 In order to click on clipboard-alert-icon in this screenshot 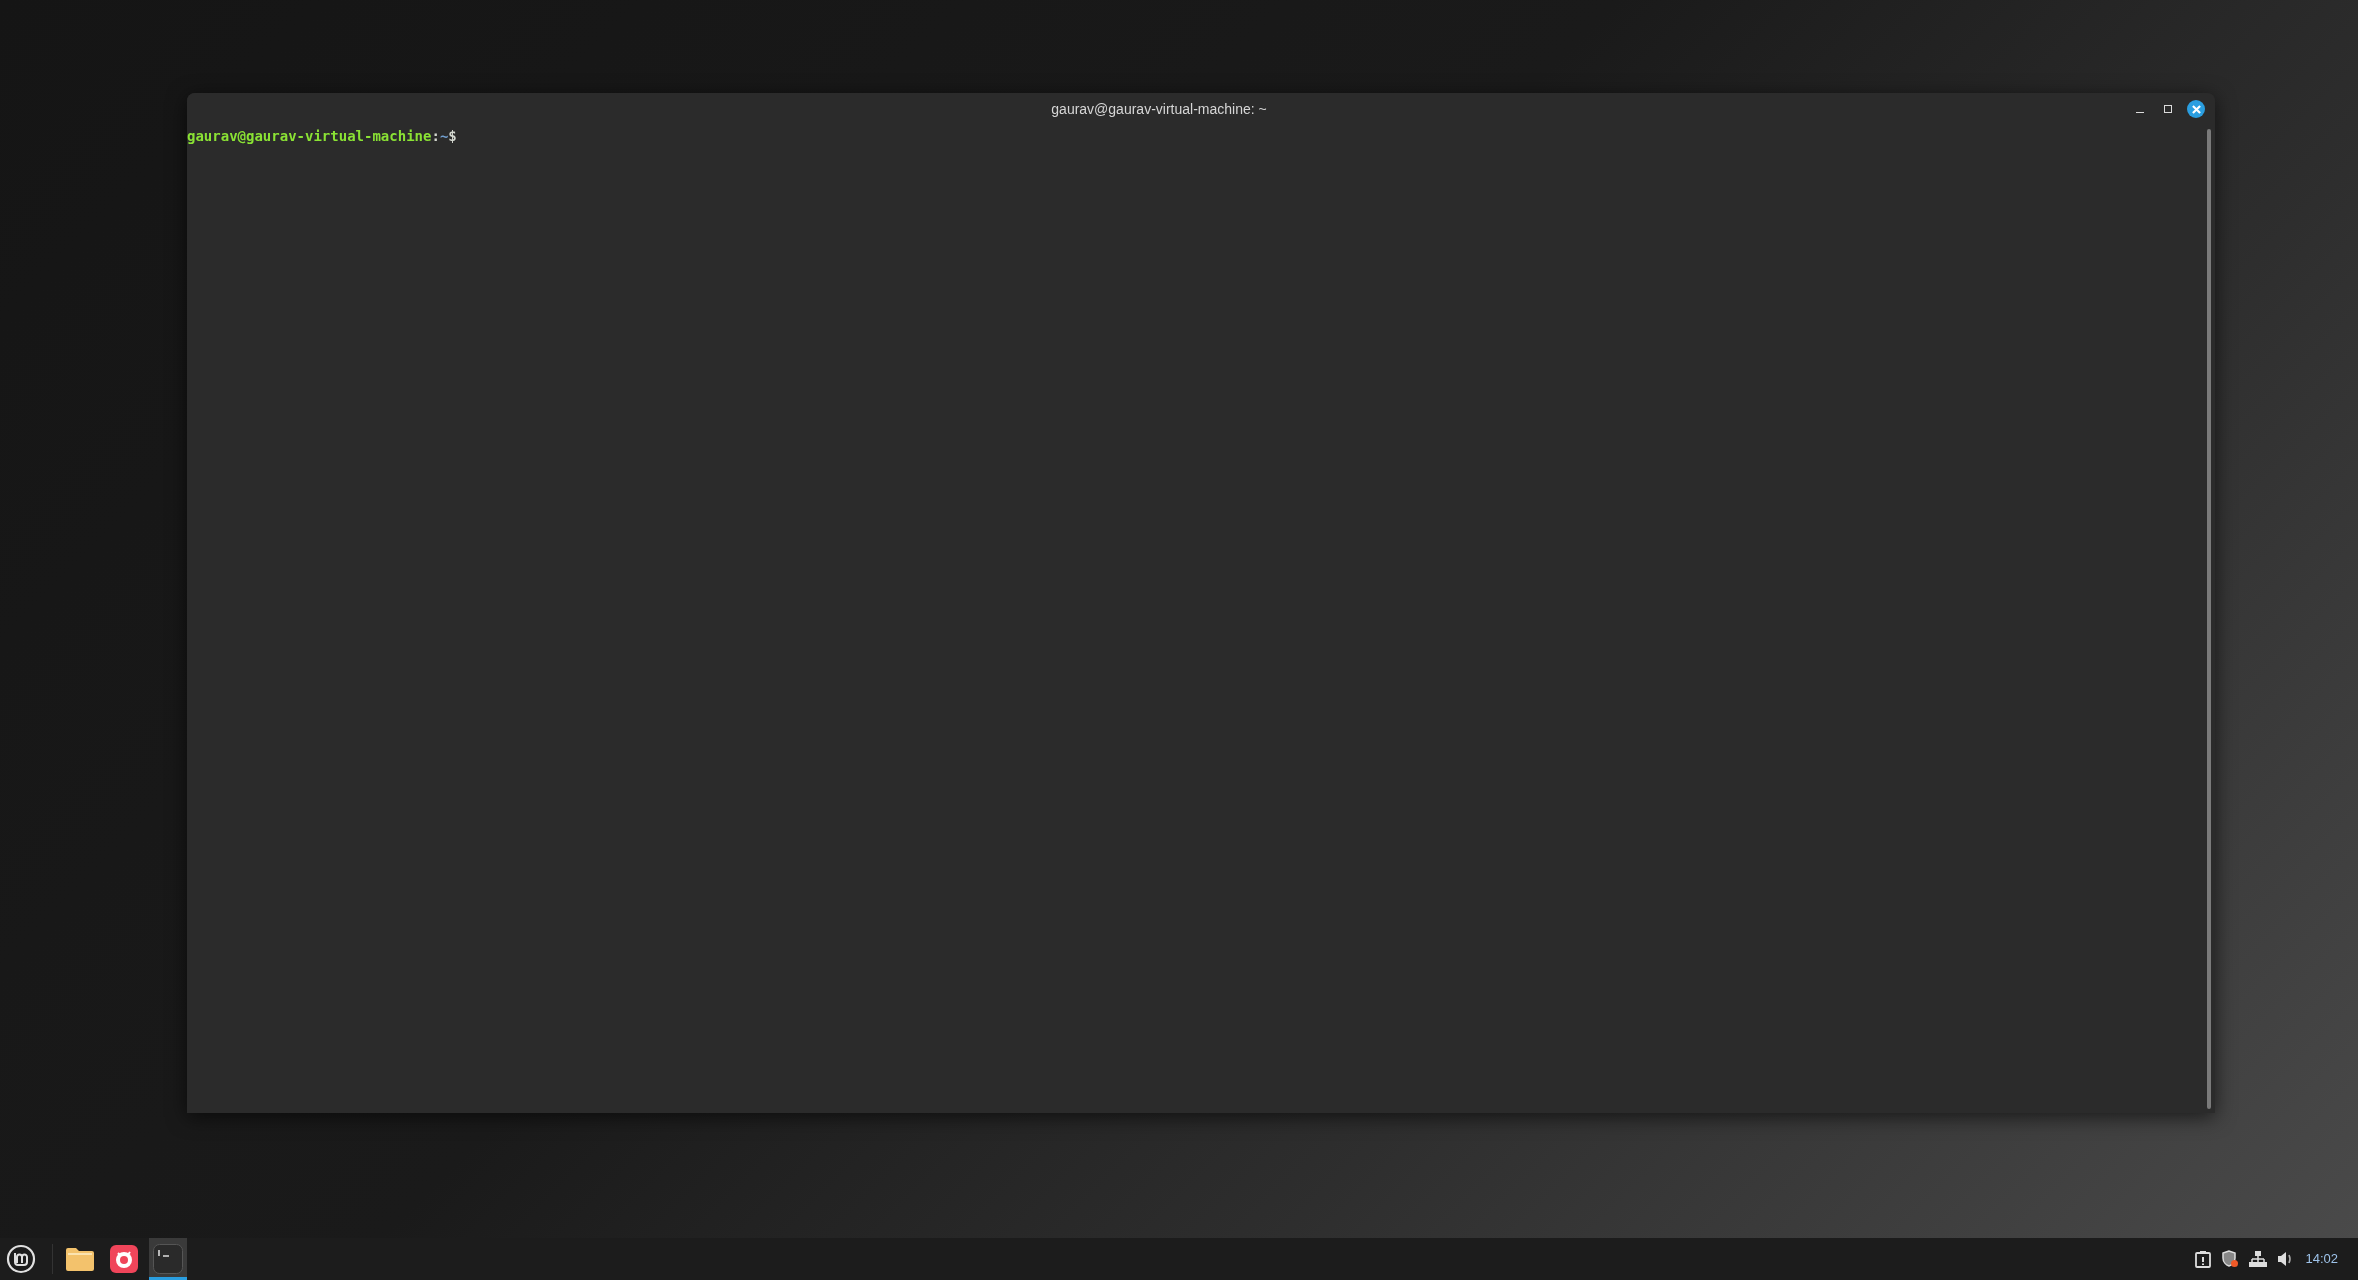, I will do `click(2203, 1259)`.